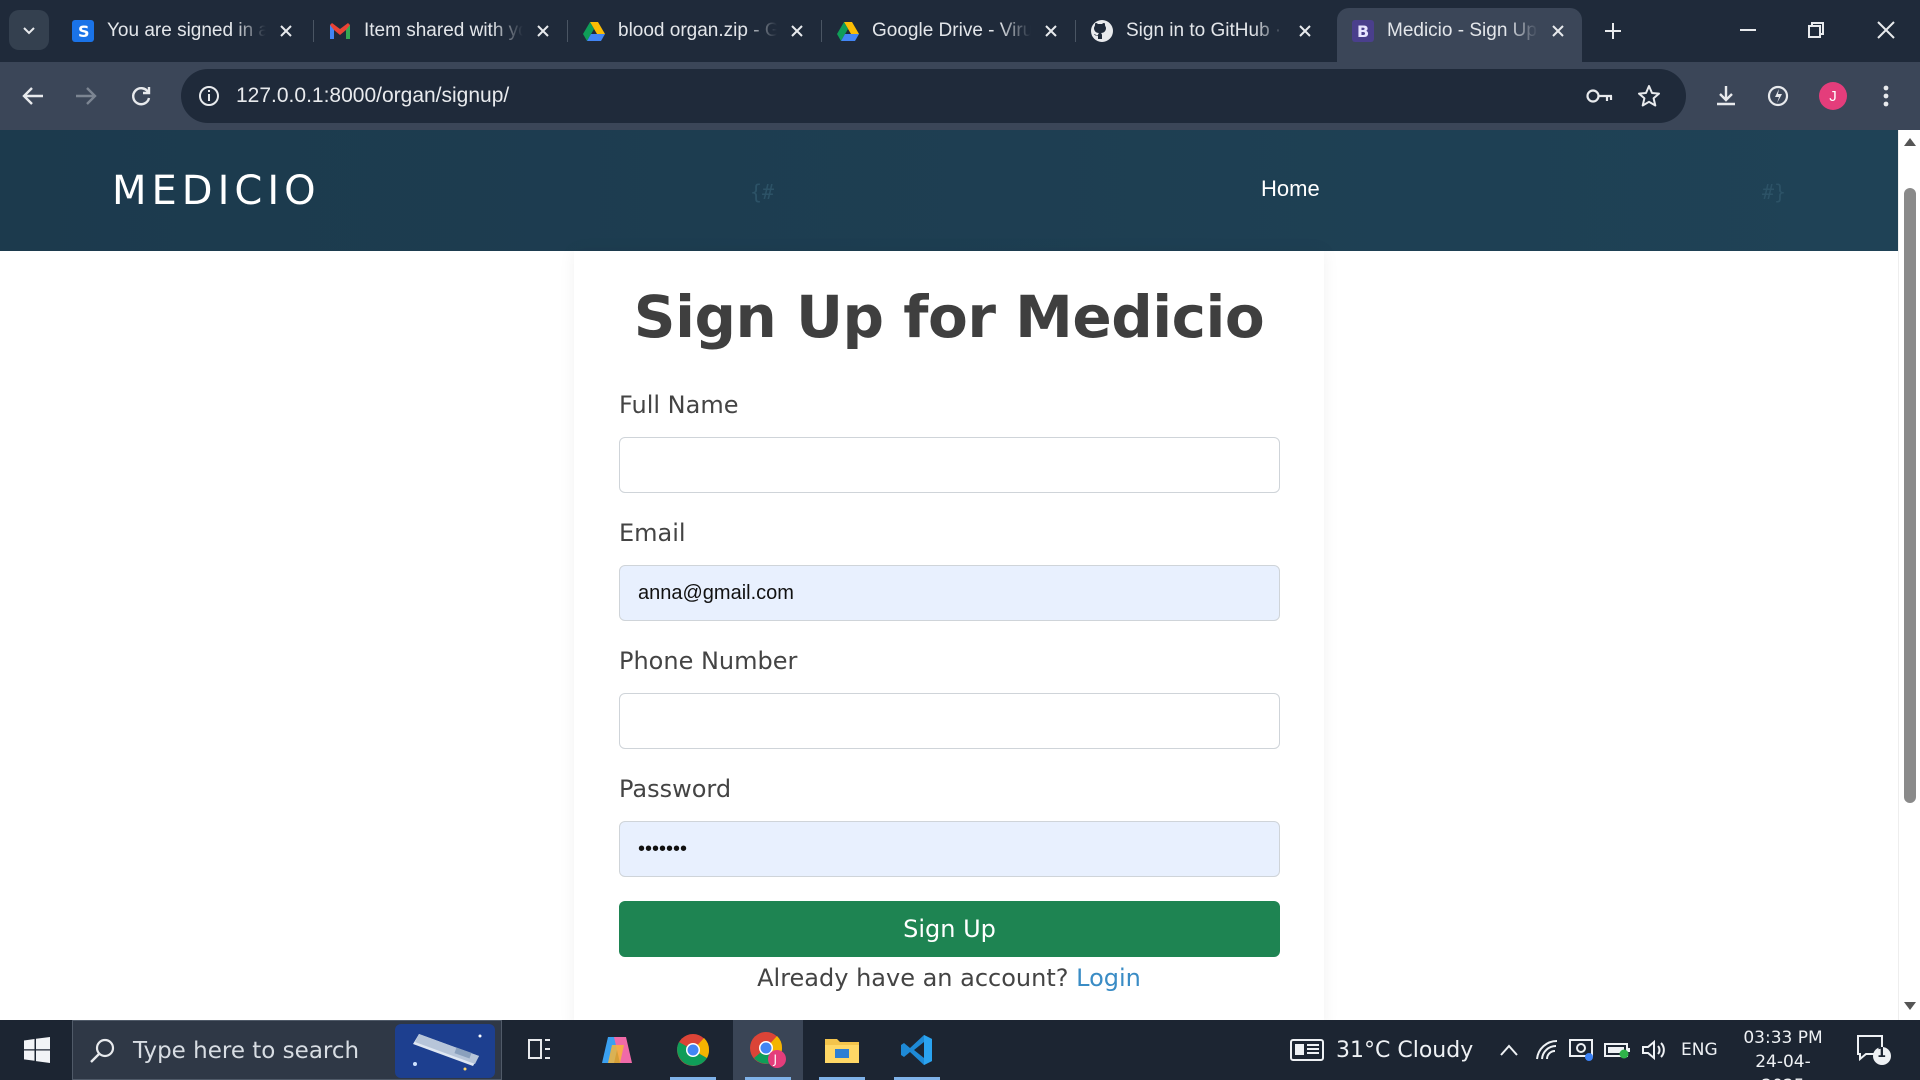  I want to click on tab-github: Sign in to GitHub · GitHub, so click(1202, 31).